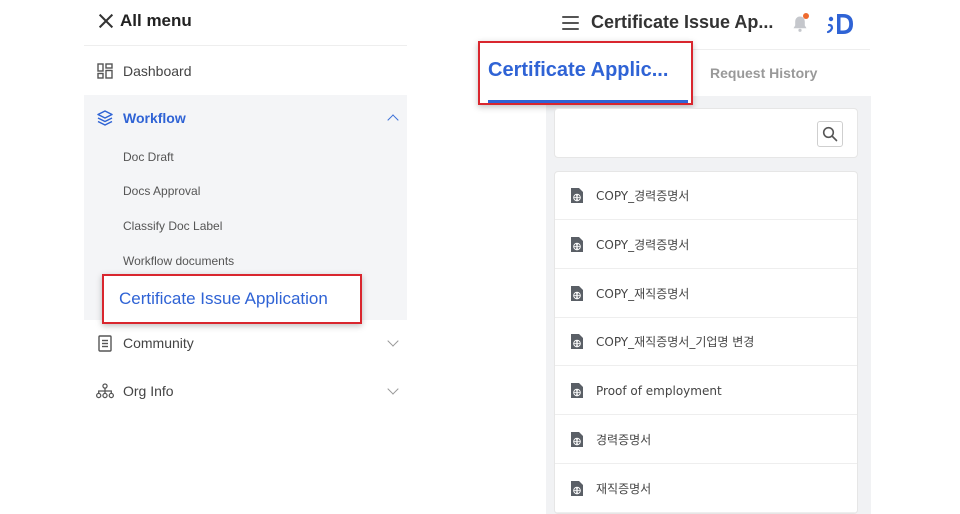 This screenshot has height=514, width=960. What do you see at coordinates (706, 294) in the screenshot?
I see `list-item: COPY_재직증명서` at bounding box center [706, 294].